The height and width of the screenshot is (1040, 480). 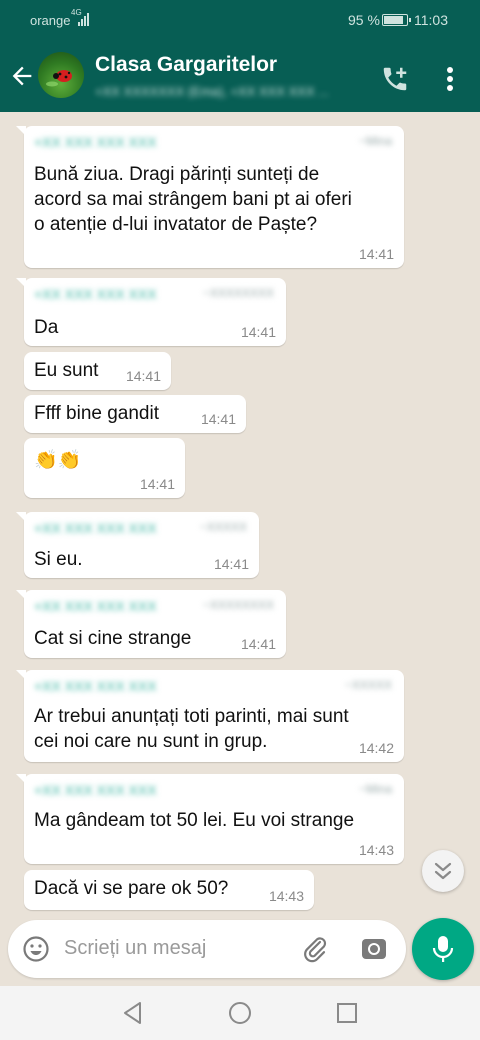 I want to click on message-input-bar: Scrieți un mesaj, so click(x=207, y=949).